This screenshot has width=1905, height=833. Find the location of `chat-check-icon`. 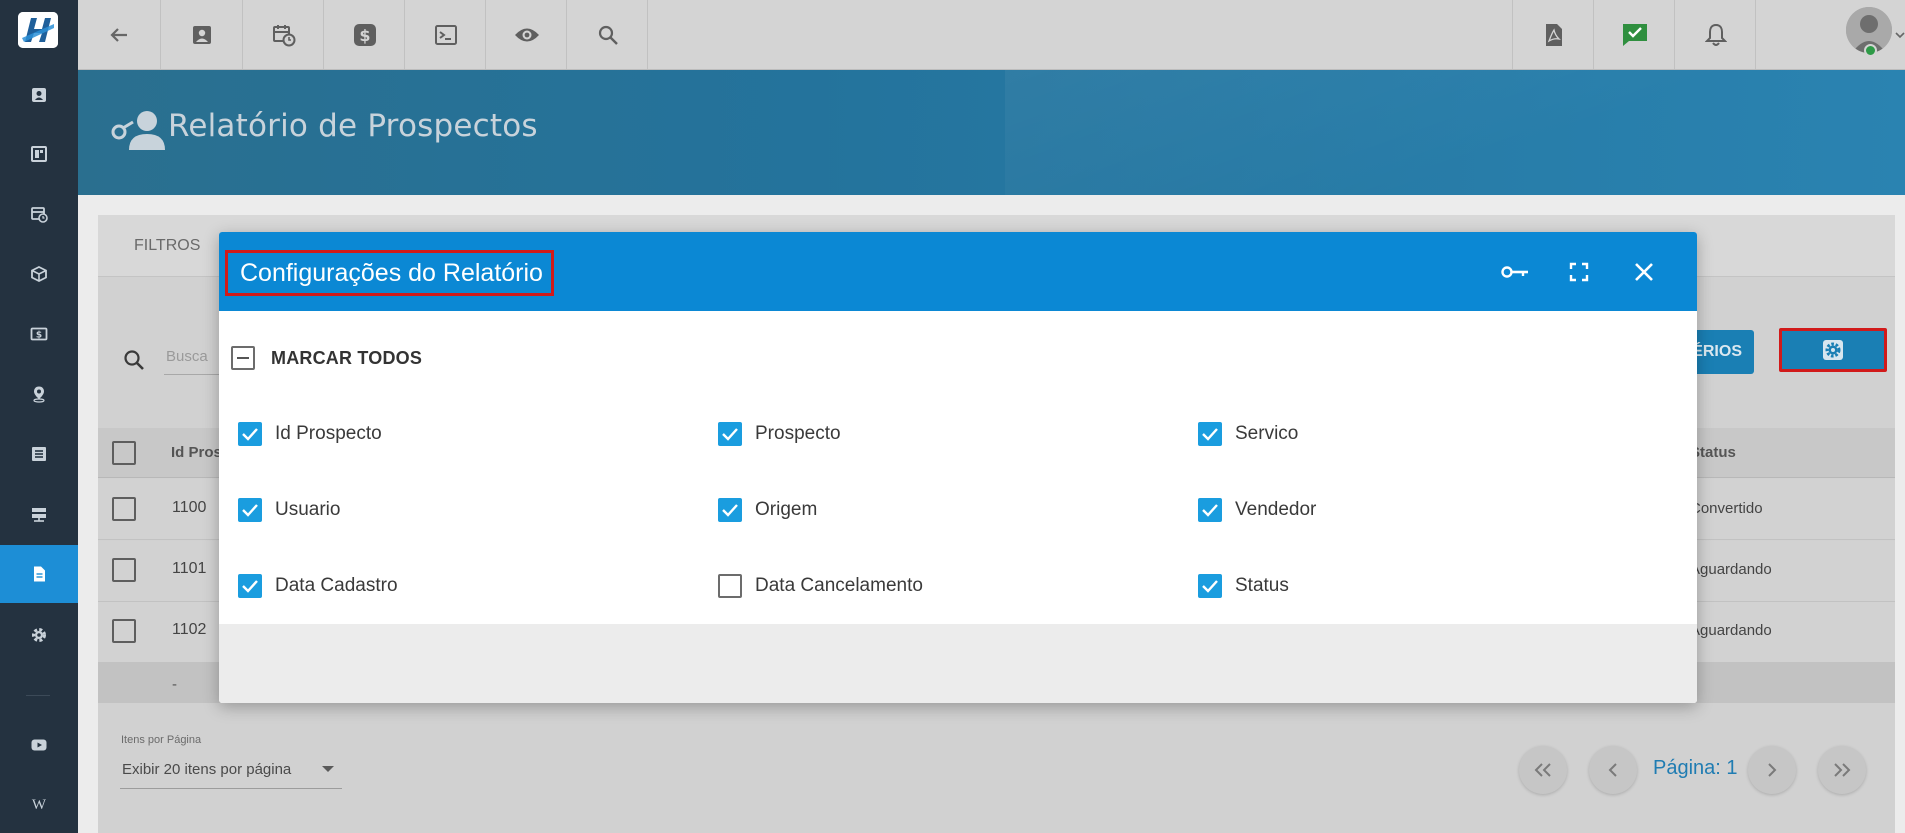

chat-check-icon is located at coordinates (1635, 35).